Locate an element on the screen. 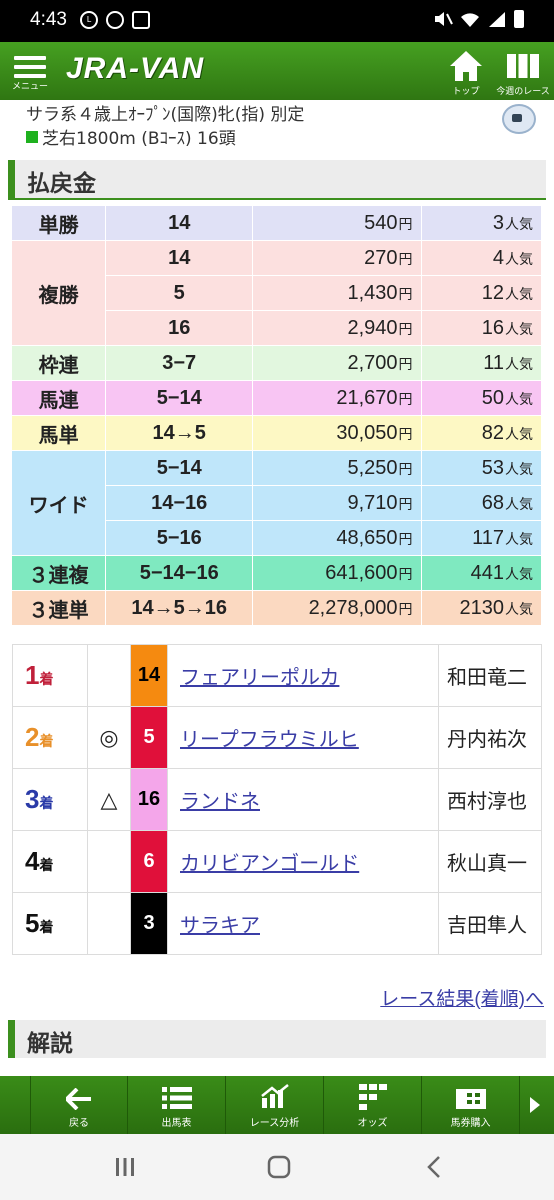 The height and width of the screenshot is (1200, 554). system-icons is located at coordinates (478, 19).